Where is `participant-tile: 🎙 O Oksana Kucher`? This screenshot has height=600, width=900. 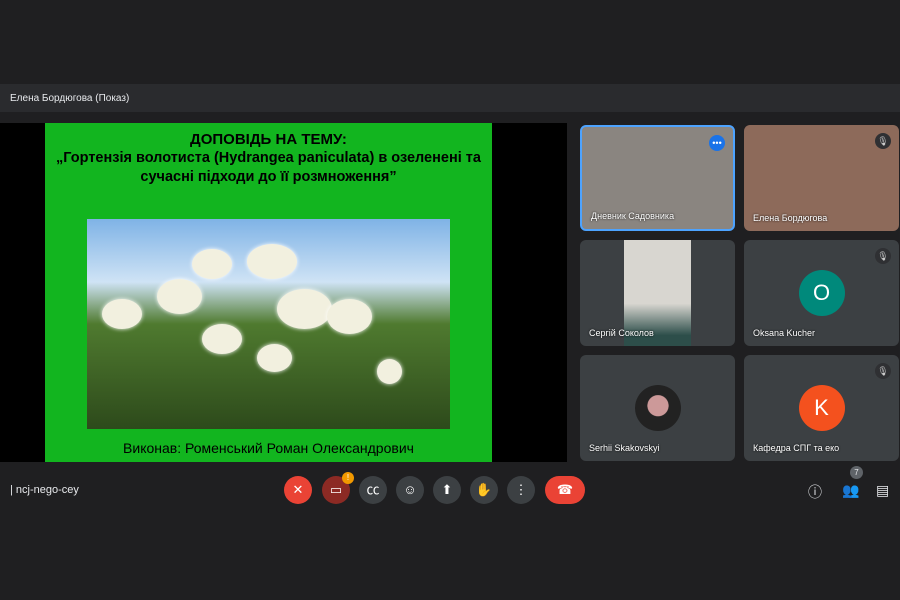
participant-tile: 🎙 O Oksana Kucher is located at coordinates (821, 293).